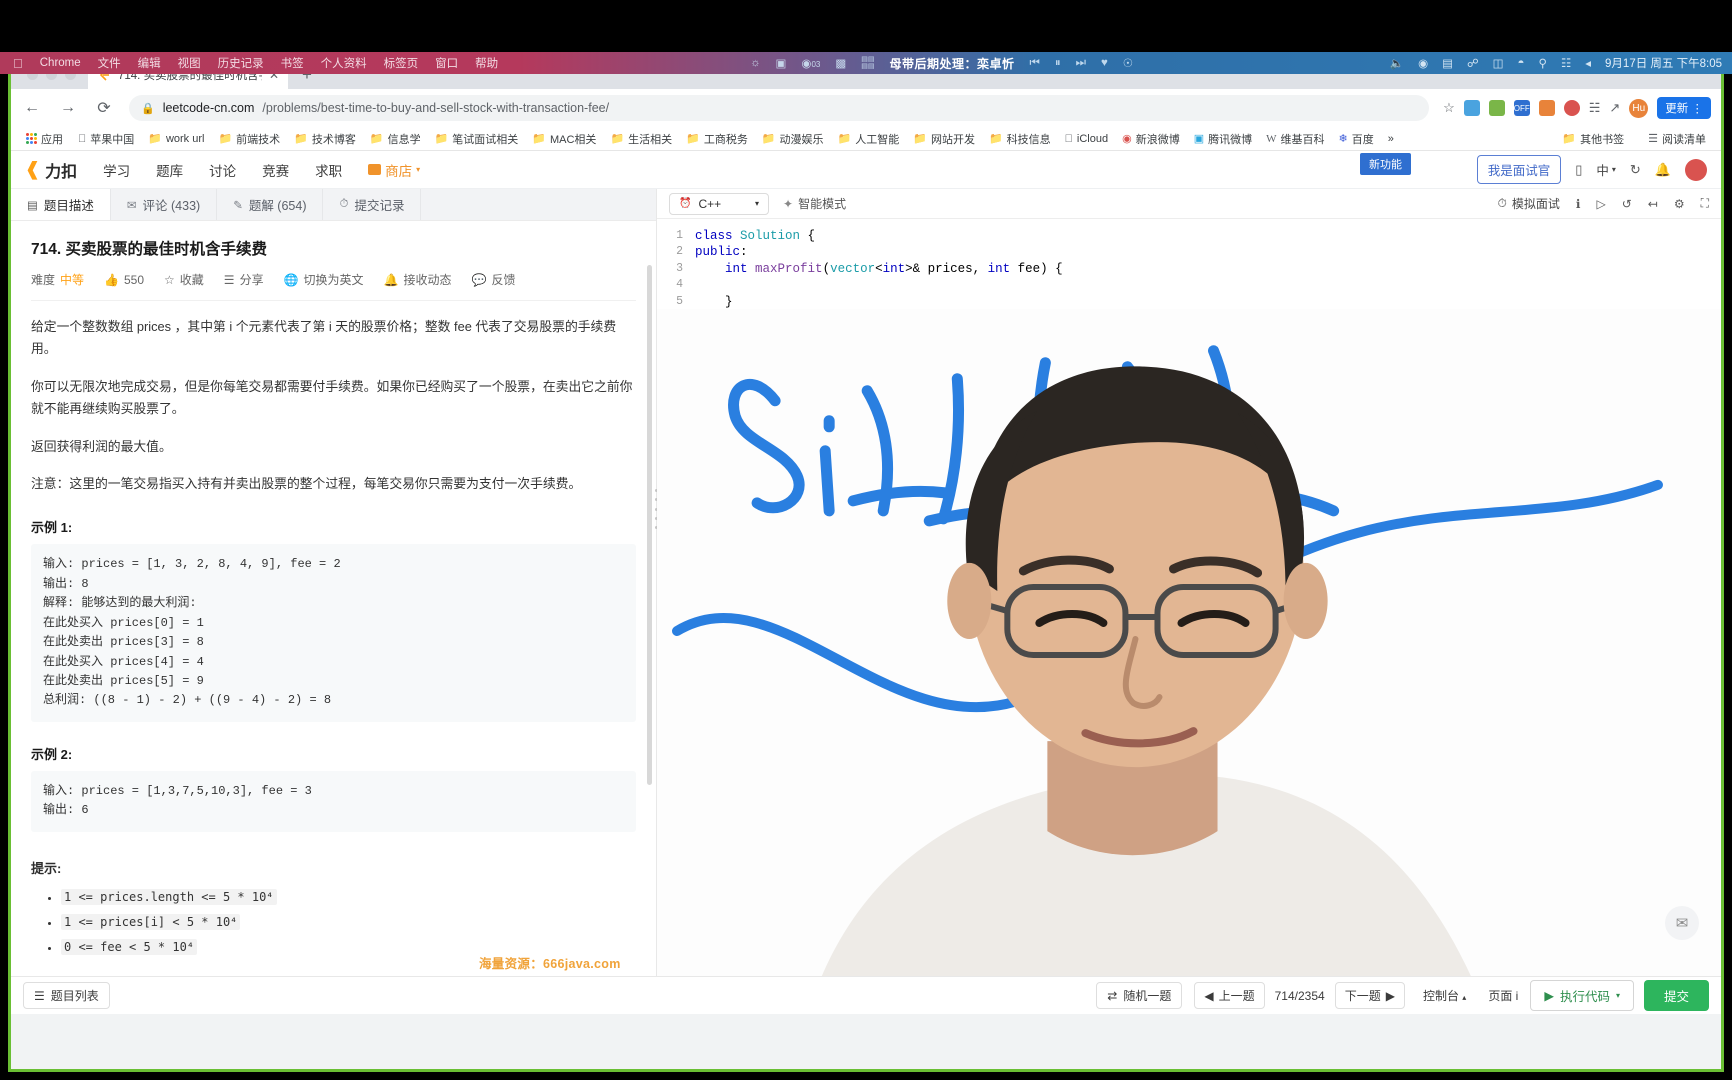 The width and height of the screenshot is (1732, 1080). What do you see at coordinates (1519, 169) in the screenshot?
I see `interviewer-button: 我是面试官` at bounding box center [1519, 169].